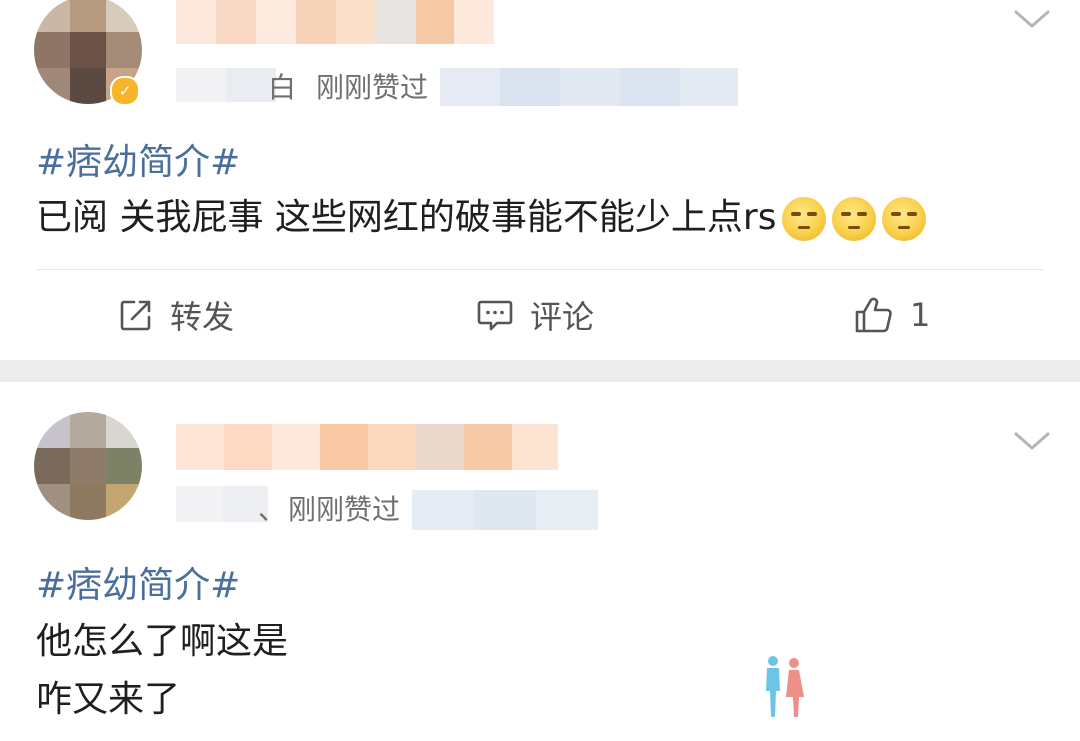 The height and width of the screenshot is (741, 1080). What do you see at coordinates (282, 87) in the screenshot?
I see `meta-partial-text: 白` at bounding box center [282, 87].